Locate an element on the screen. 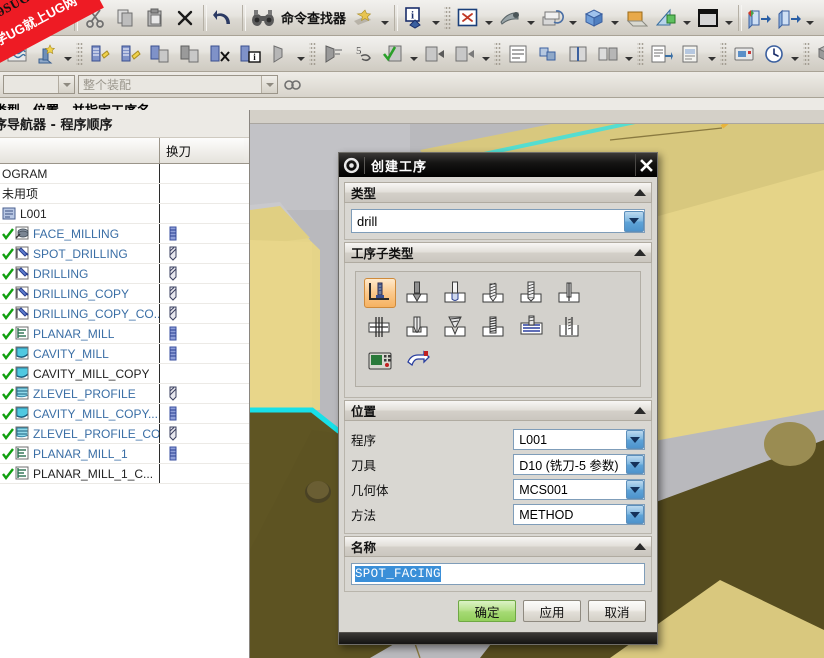  row-name-cell: FACE_MILLING is located at coordinates (80, 233).